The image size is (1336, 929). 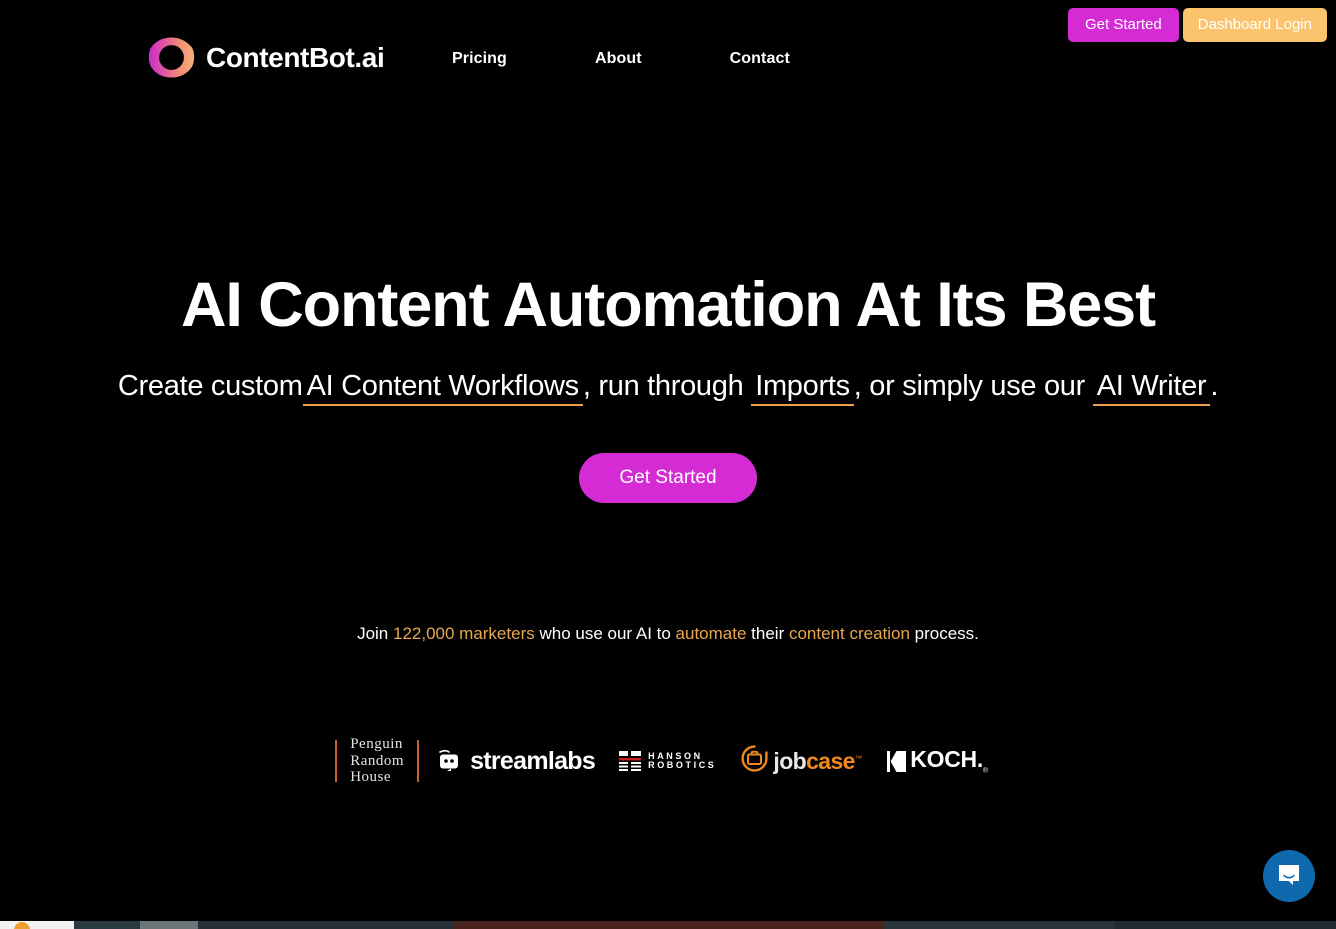 What do you see at coordinates (1214, 386) in the screenshot?
I see `hero-subtitle-text-4: .` at bounding box center [1214, 386].